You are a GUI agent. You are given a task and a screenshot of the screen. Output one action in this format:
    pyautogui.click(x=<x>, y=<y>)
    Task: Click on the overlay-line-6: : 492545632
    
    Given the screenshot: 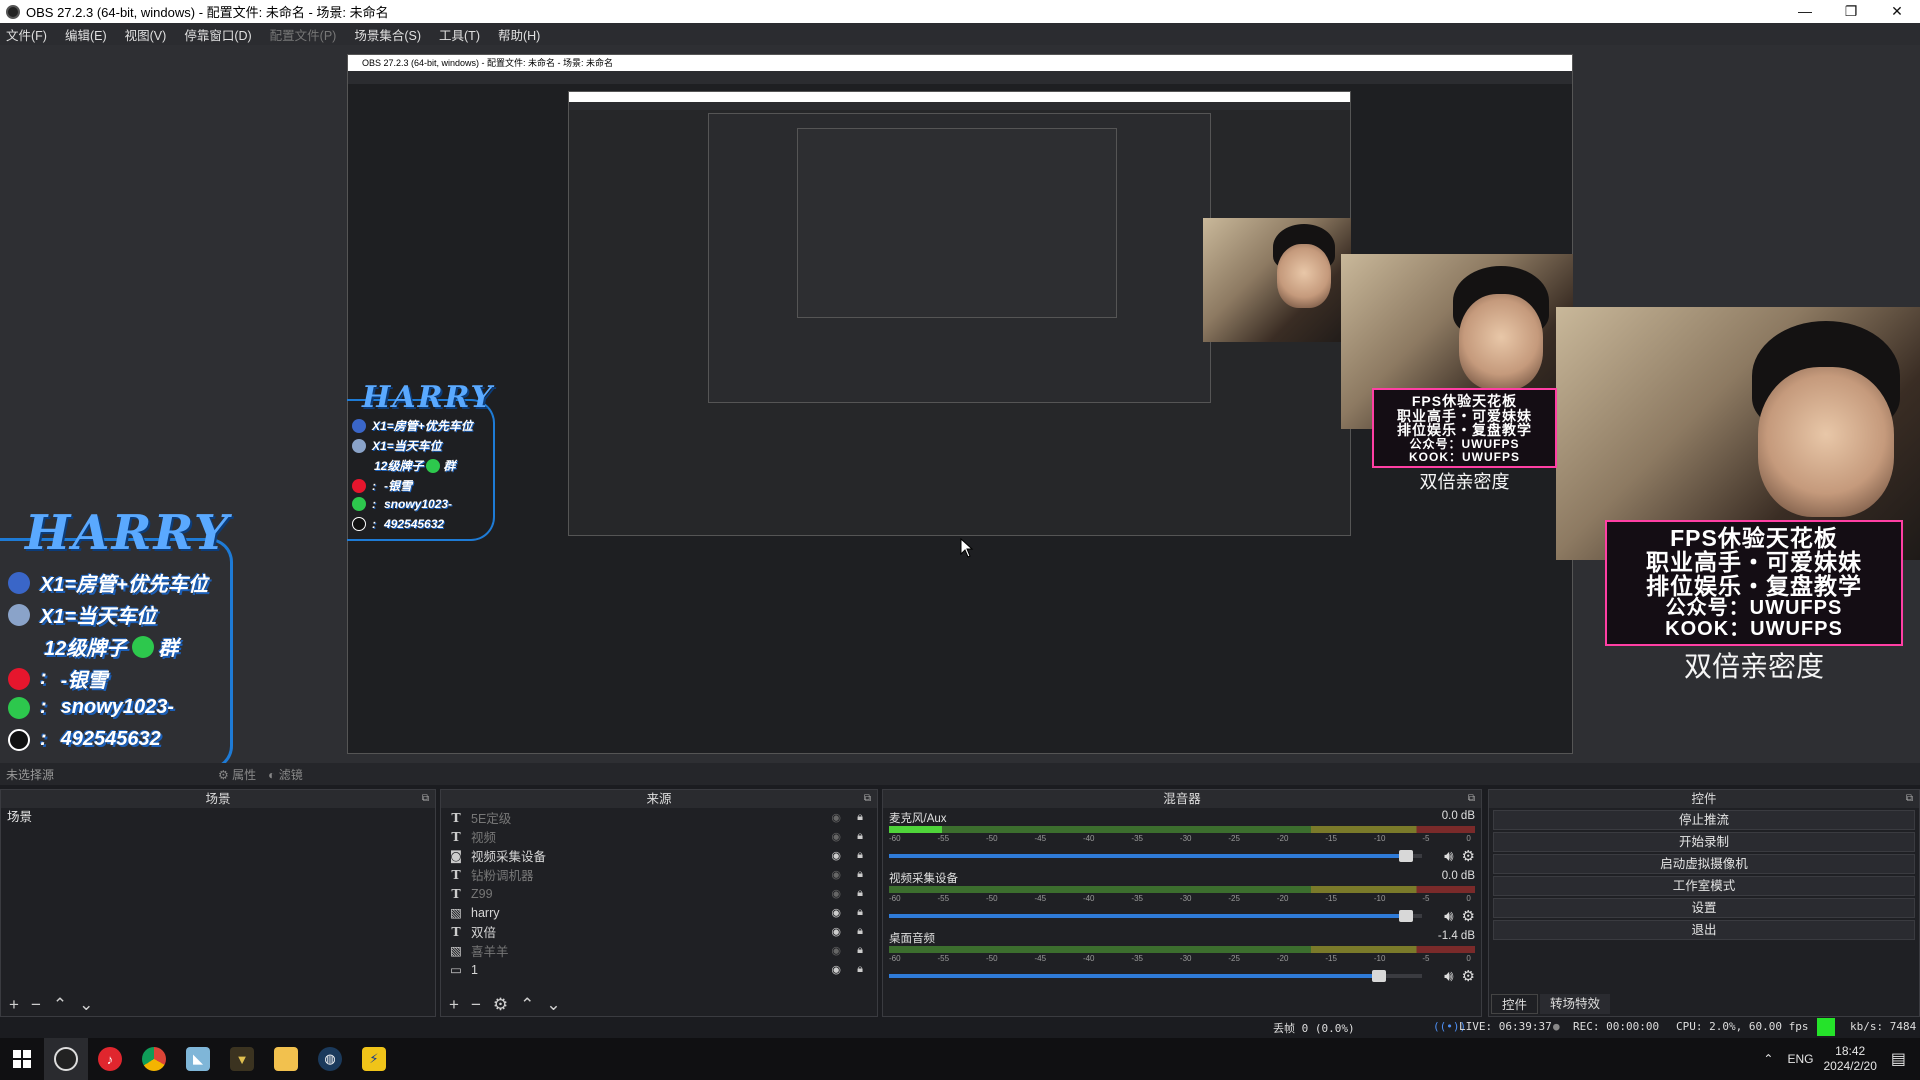 What is the action you would take?
    pyautogui.click(x=84, y=739)
    